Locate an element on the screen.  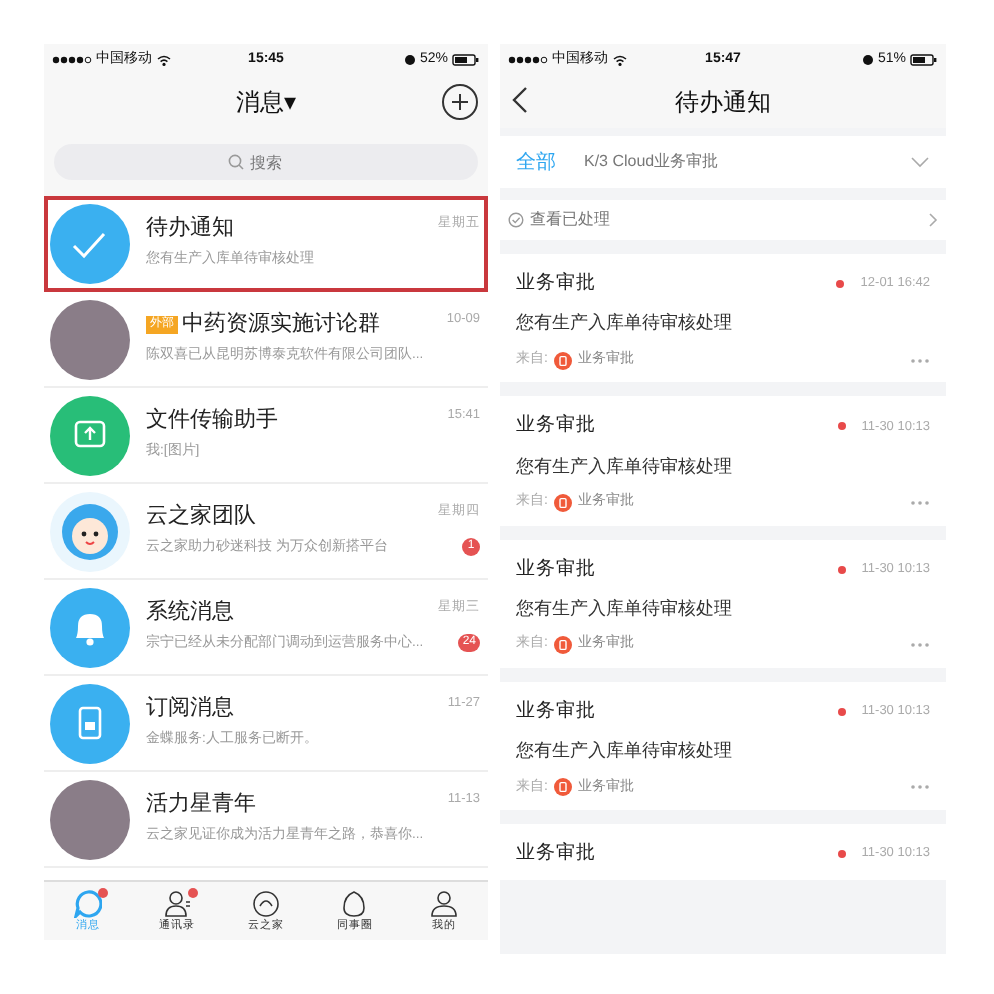
cloud-circle-icon is located at coordinates (266, 903).